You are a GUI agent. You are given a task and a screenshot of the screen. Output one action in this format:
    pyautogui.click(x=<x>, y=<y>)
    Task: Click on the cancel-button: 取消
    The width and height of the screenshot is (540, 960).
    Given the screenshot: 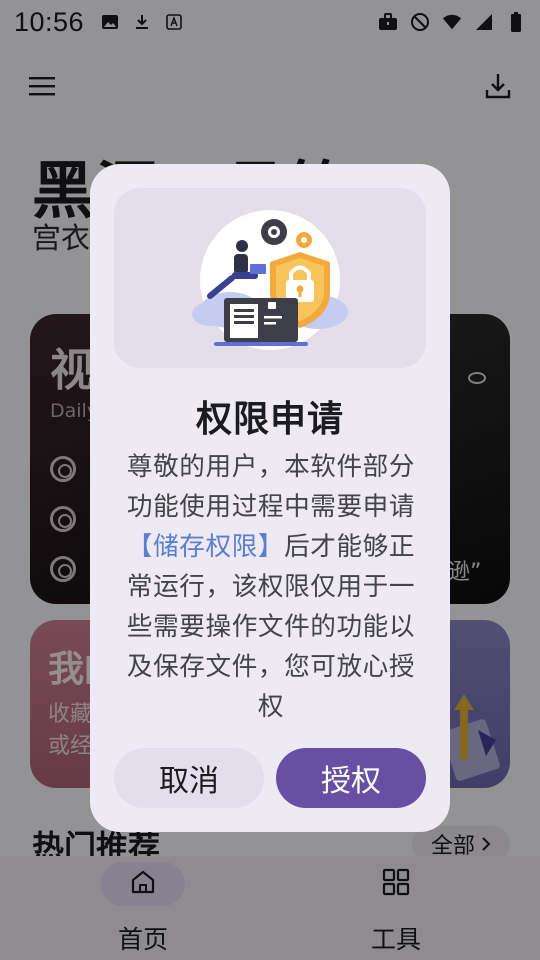 What is the action you would take?
    pyautogui.click(x=189, y=778)
    